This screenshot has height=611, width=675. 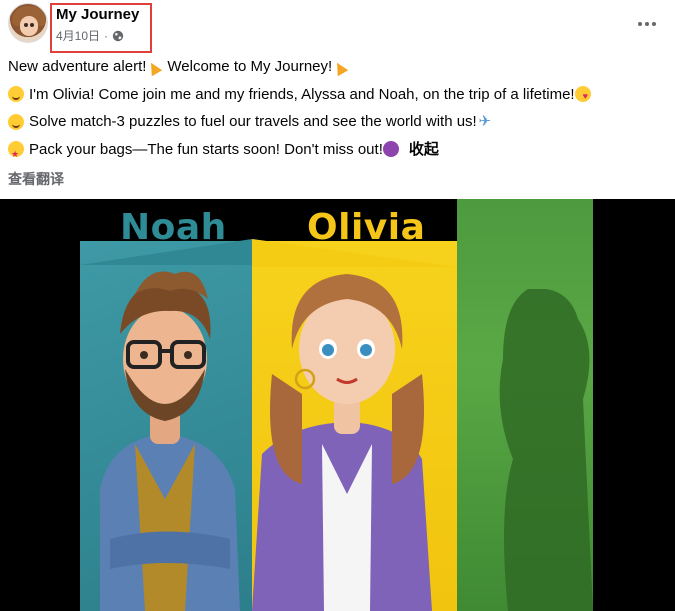 I want to click on see-less-link: 收起, so click(x=424, y=150).